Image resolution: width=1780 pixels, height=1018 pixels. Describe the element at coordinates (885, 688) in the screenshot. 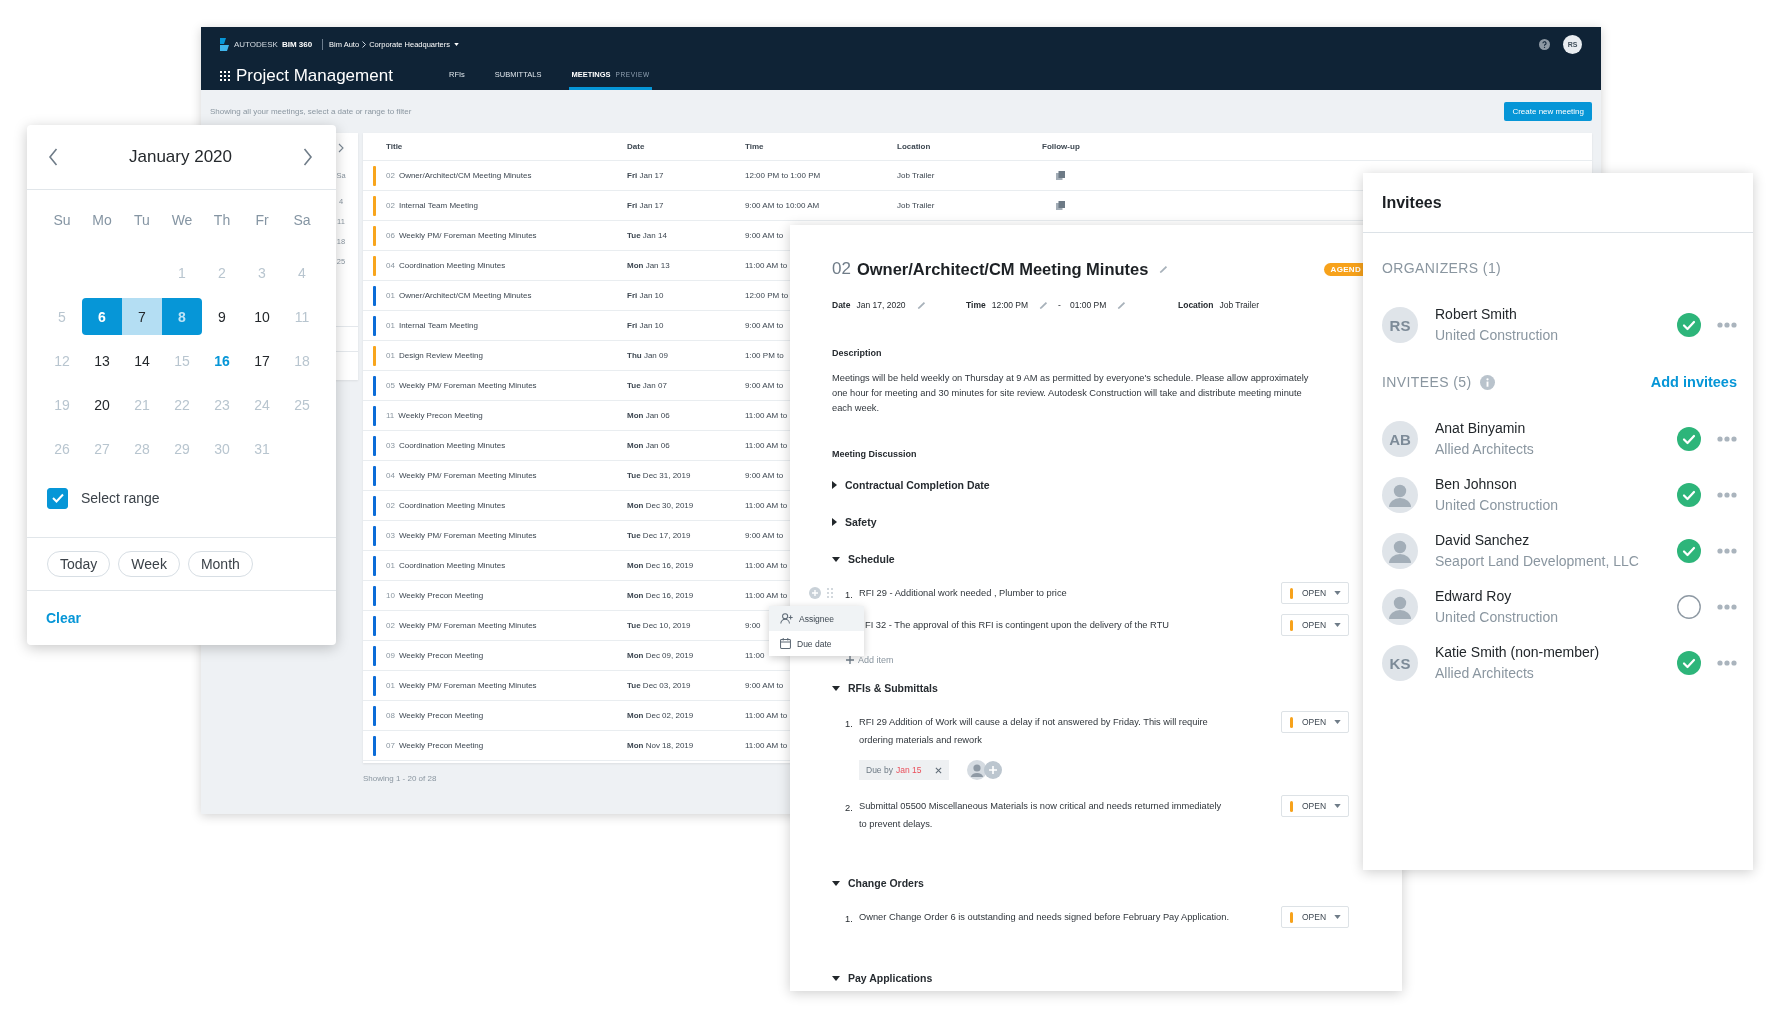

I see `section-header: RFIs & Submittals` at that location.